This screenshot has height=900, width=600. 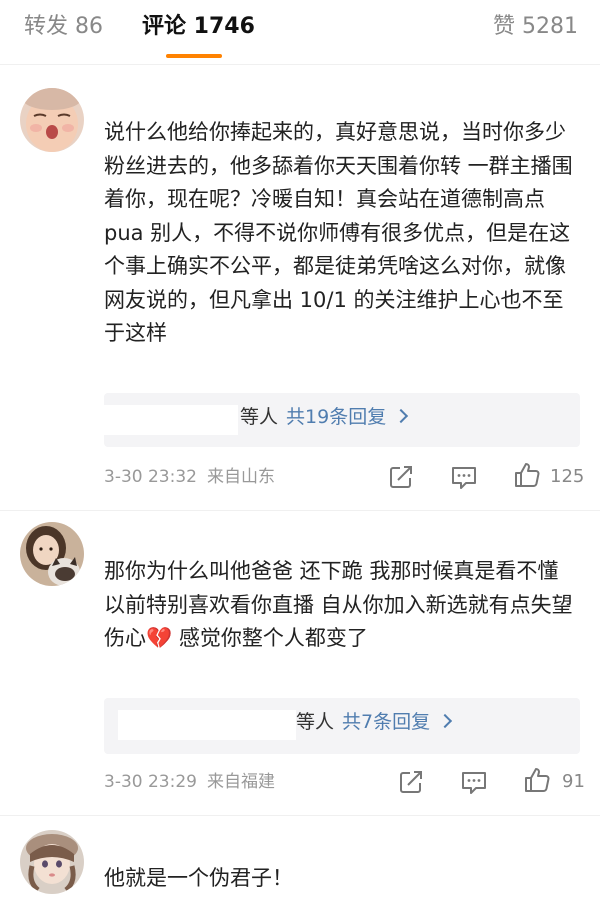 I want to click on comment-location: 来自福建, so click(x=240, y=782).